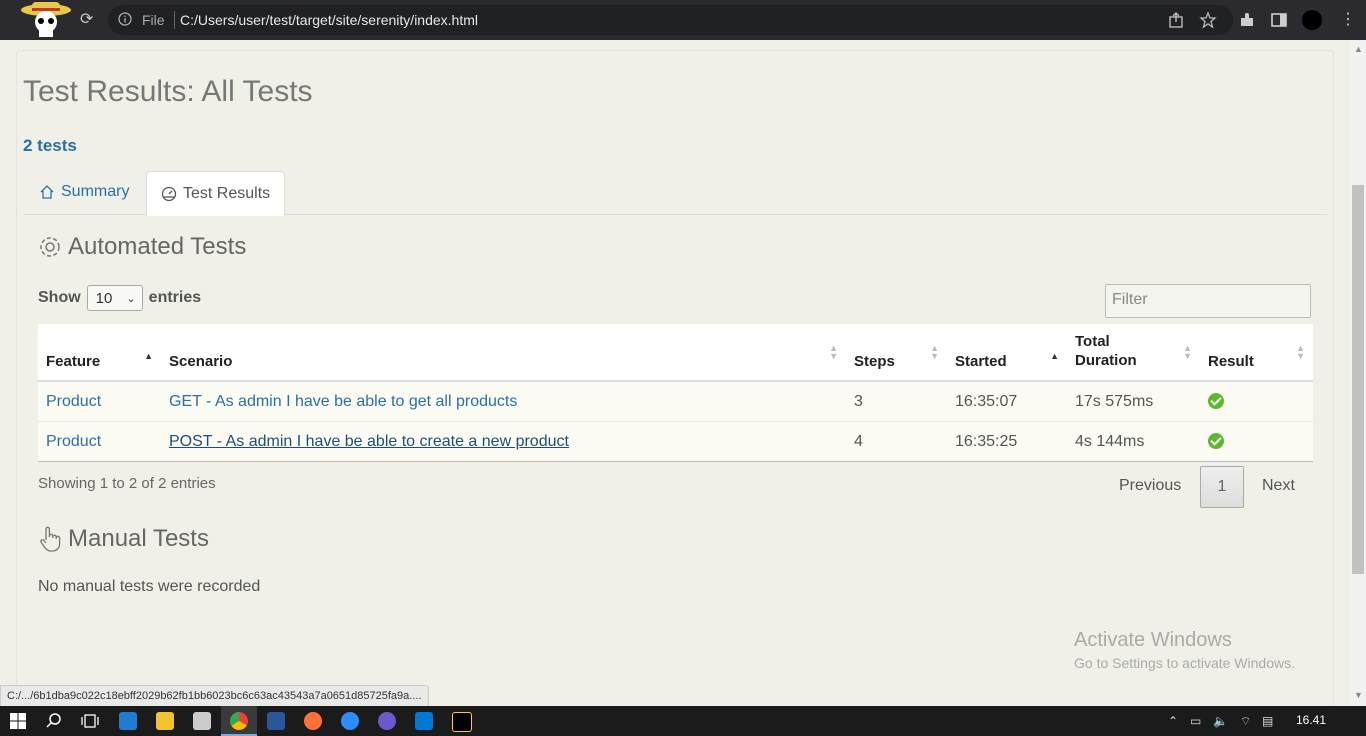 This screenshot has width=1366, height=736. What do you see at coordinates (127, 483) in the screenshot?
I see `table-info: Showing 1 to 2 of 2 entries` at bounding box center [127, 483].